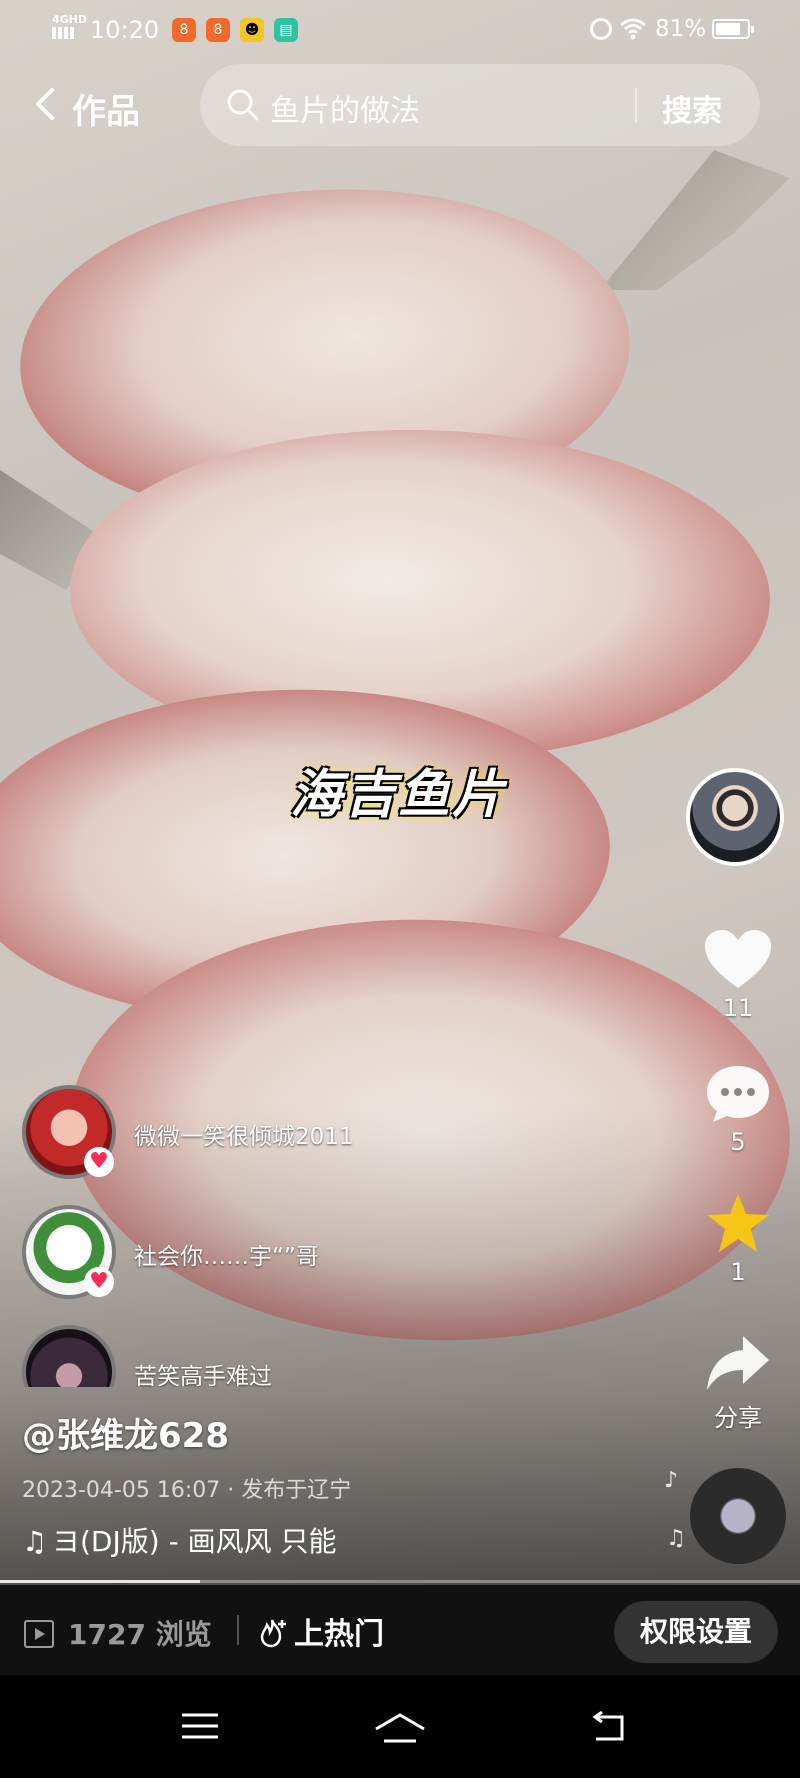 This screenshot has width=800, height=1778. I want to click on app-notification-icon: ☻, so click(252, 30).